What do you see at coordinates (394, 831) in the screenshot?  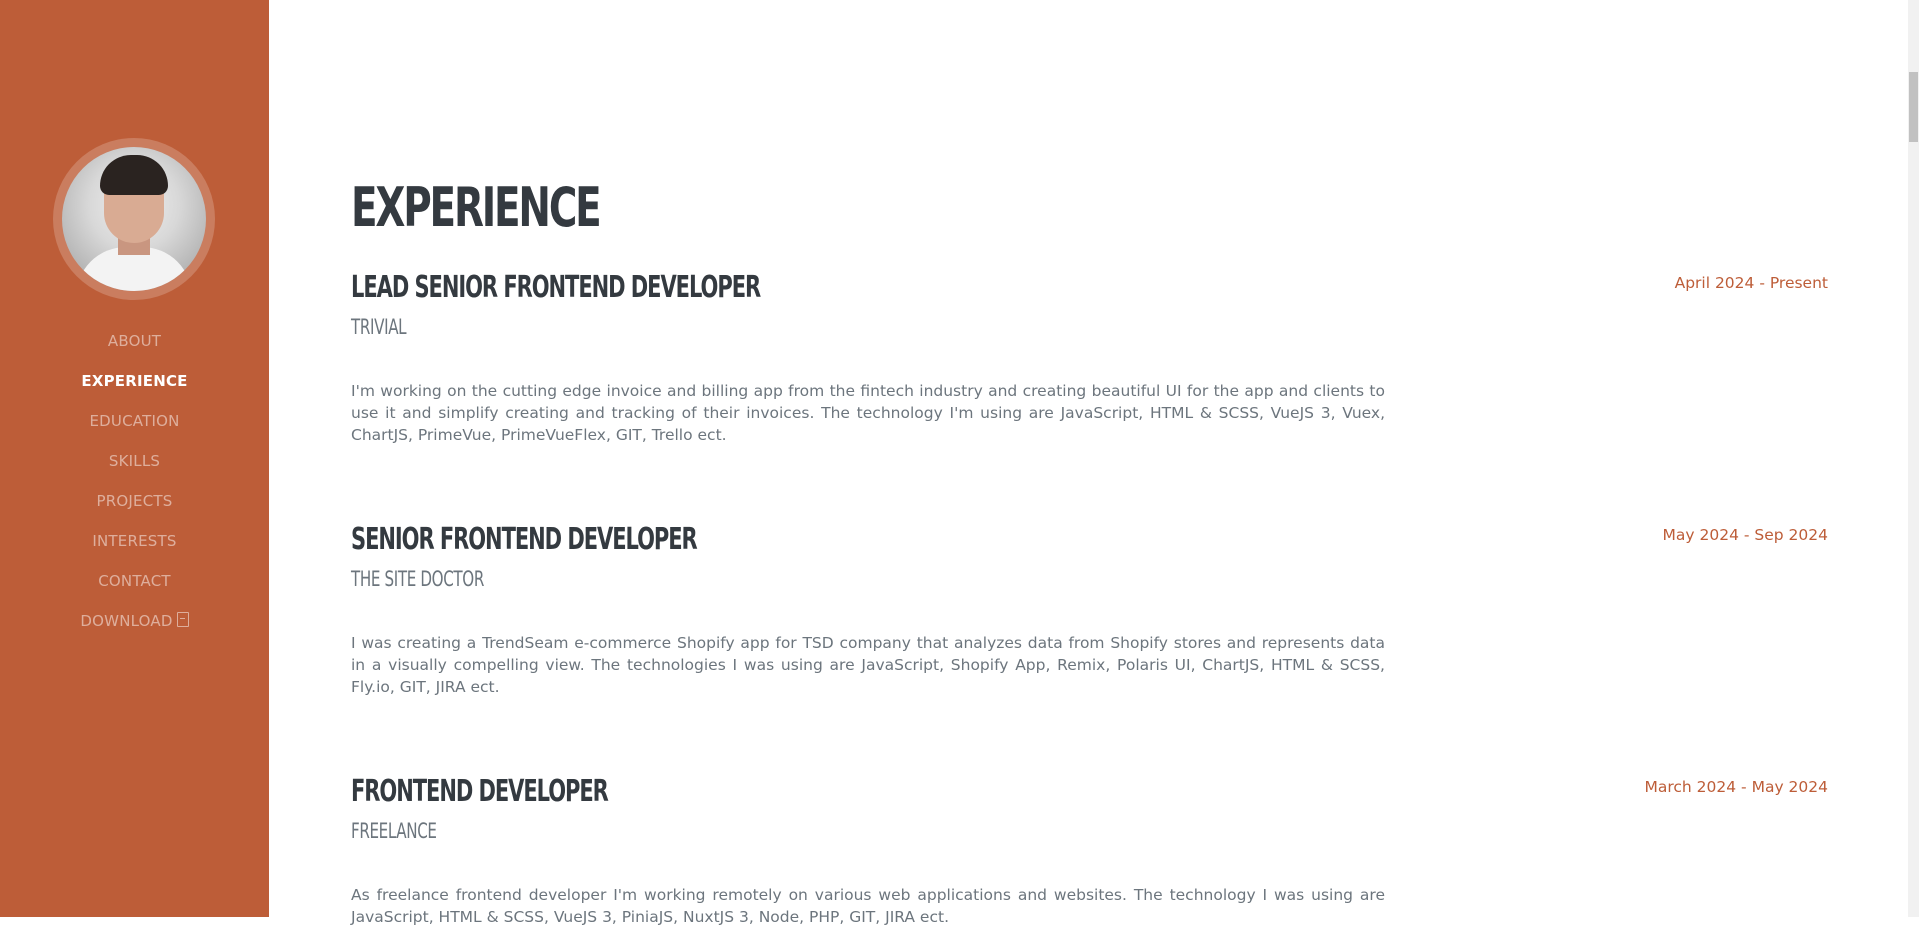 I see `company-name: FREELANCE` at bounding box center [394, 831].